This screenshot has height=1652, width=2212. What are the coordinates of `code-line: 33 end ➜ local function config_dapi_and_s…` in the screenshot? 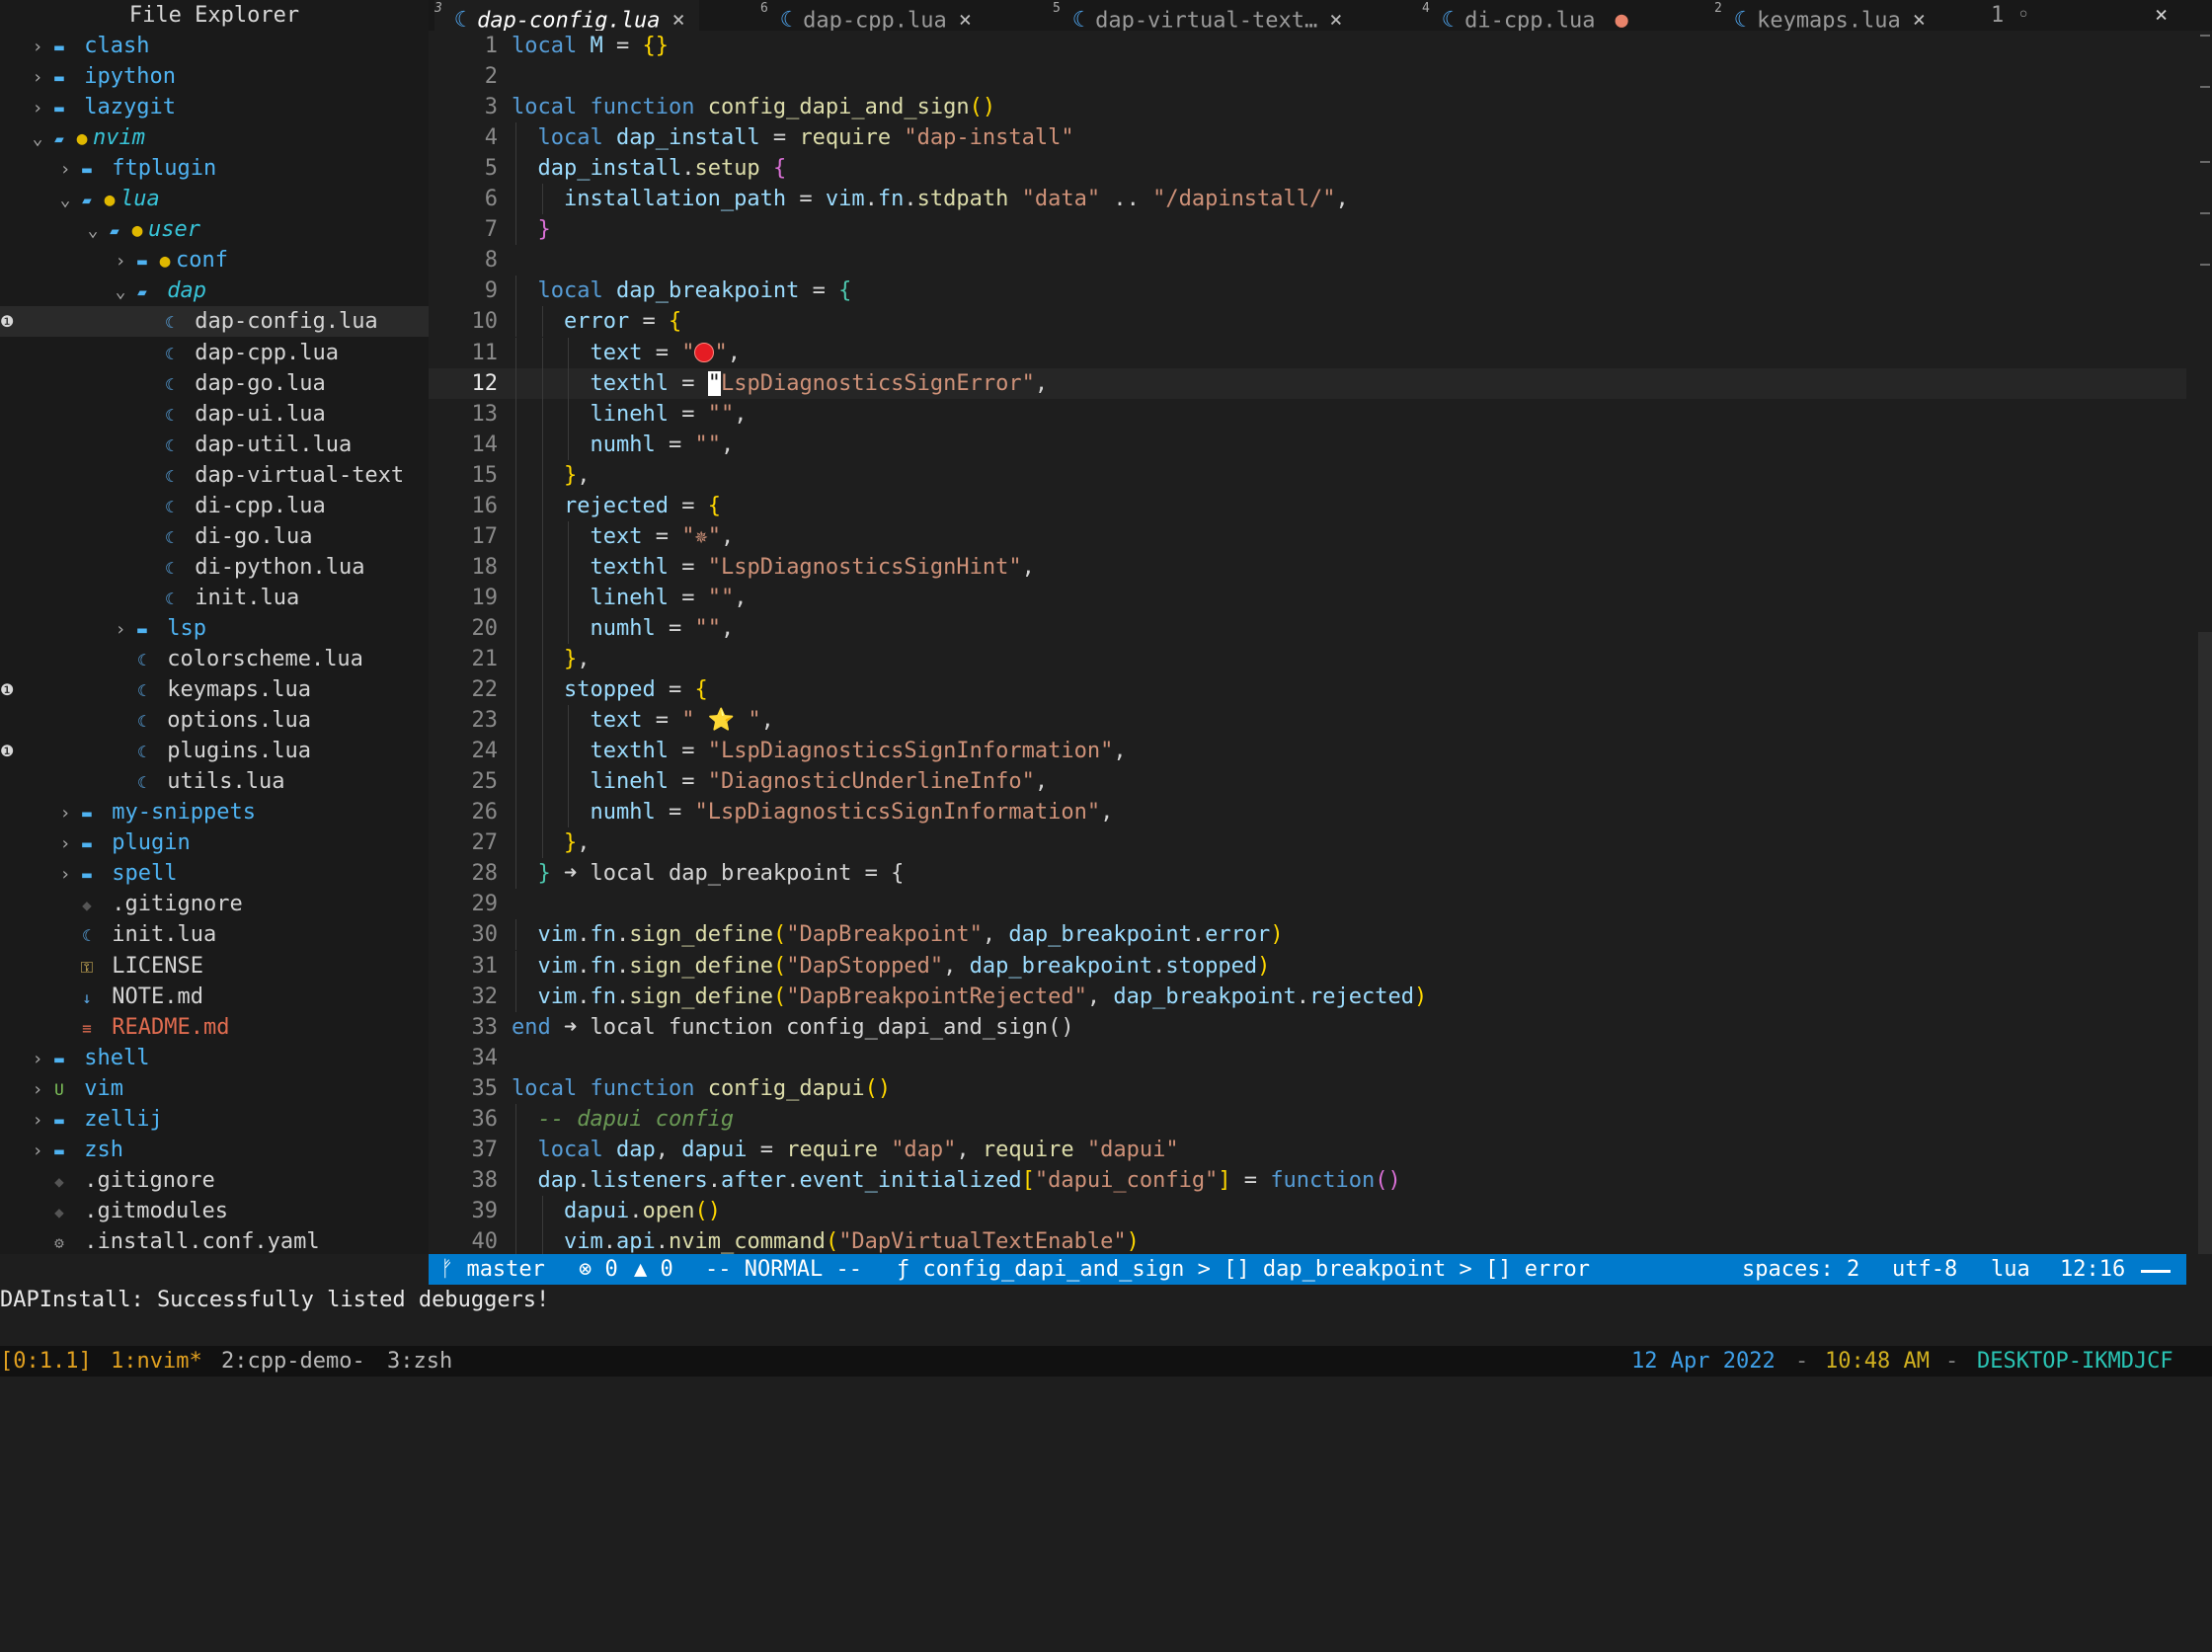 It's located at (1308, 1027).